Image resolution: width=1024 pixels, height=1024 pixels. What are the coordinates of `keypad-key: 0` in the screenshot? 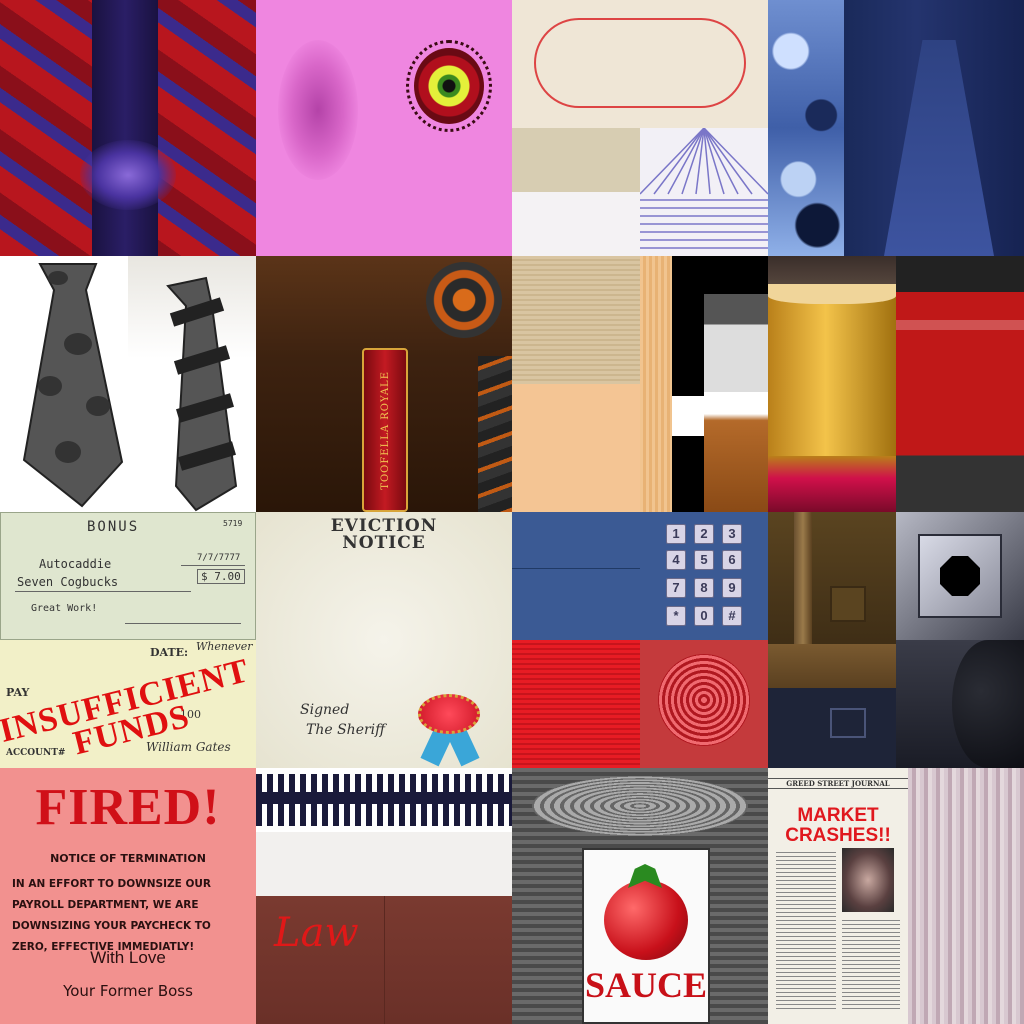 It's located at (704, 616).